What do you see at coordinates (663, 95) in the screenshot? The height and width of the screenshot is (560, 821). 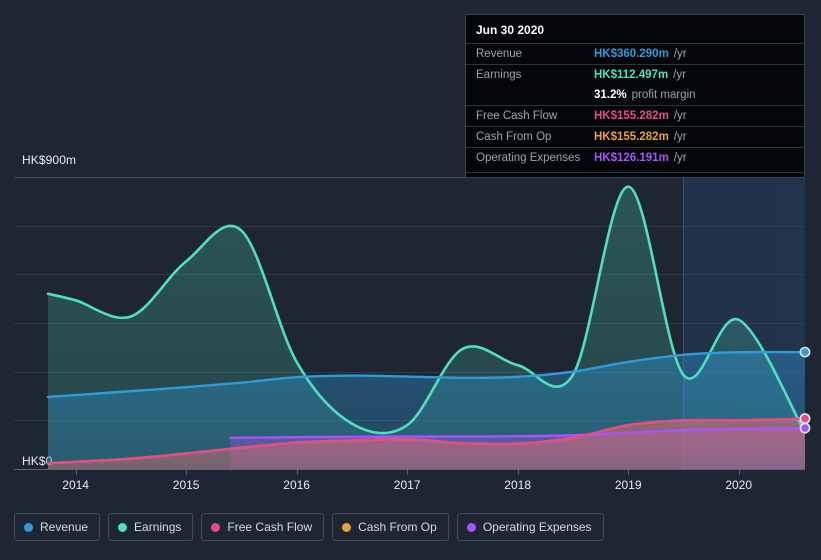 I see `tooltip-profit-margin-label: profit margin` at bounding box center [663, 95].